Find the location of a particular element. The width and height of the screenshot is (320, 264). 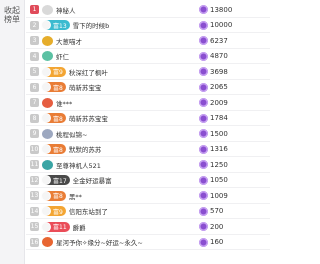

user-name: 爵爵 is located at coordinates (79, 227).